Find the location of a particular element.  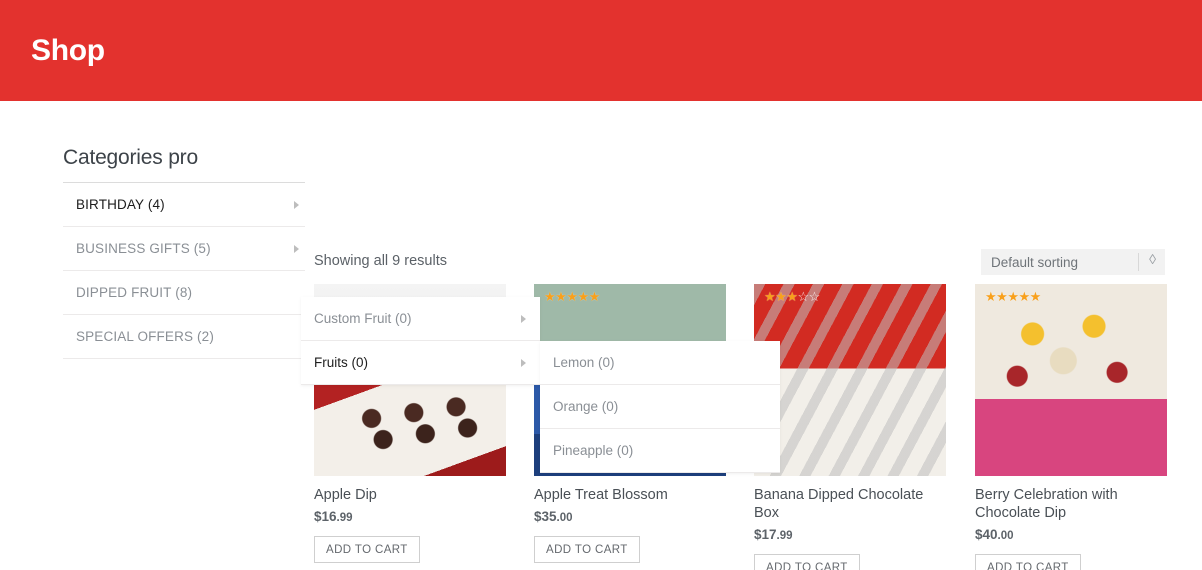

submenu-level-1: Custom Fruit (0) Fruits (0) is located at coordinates (420, 341).